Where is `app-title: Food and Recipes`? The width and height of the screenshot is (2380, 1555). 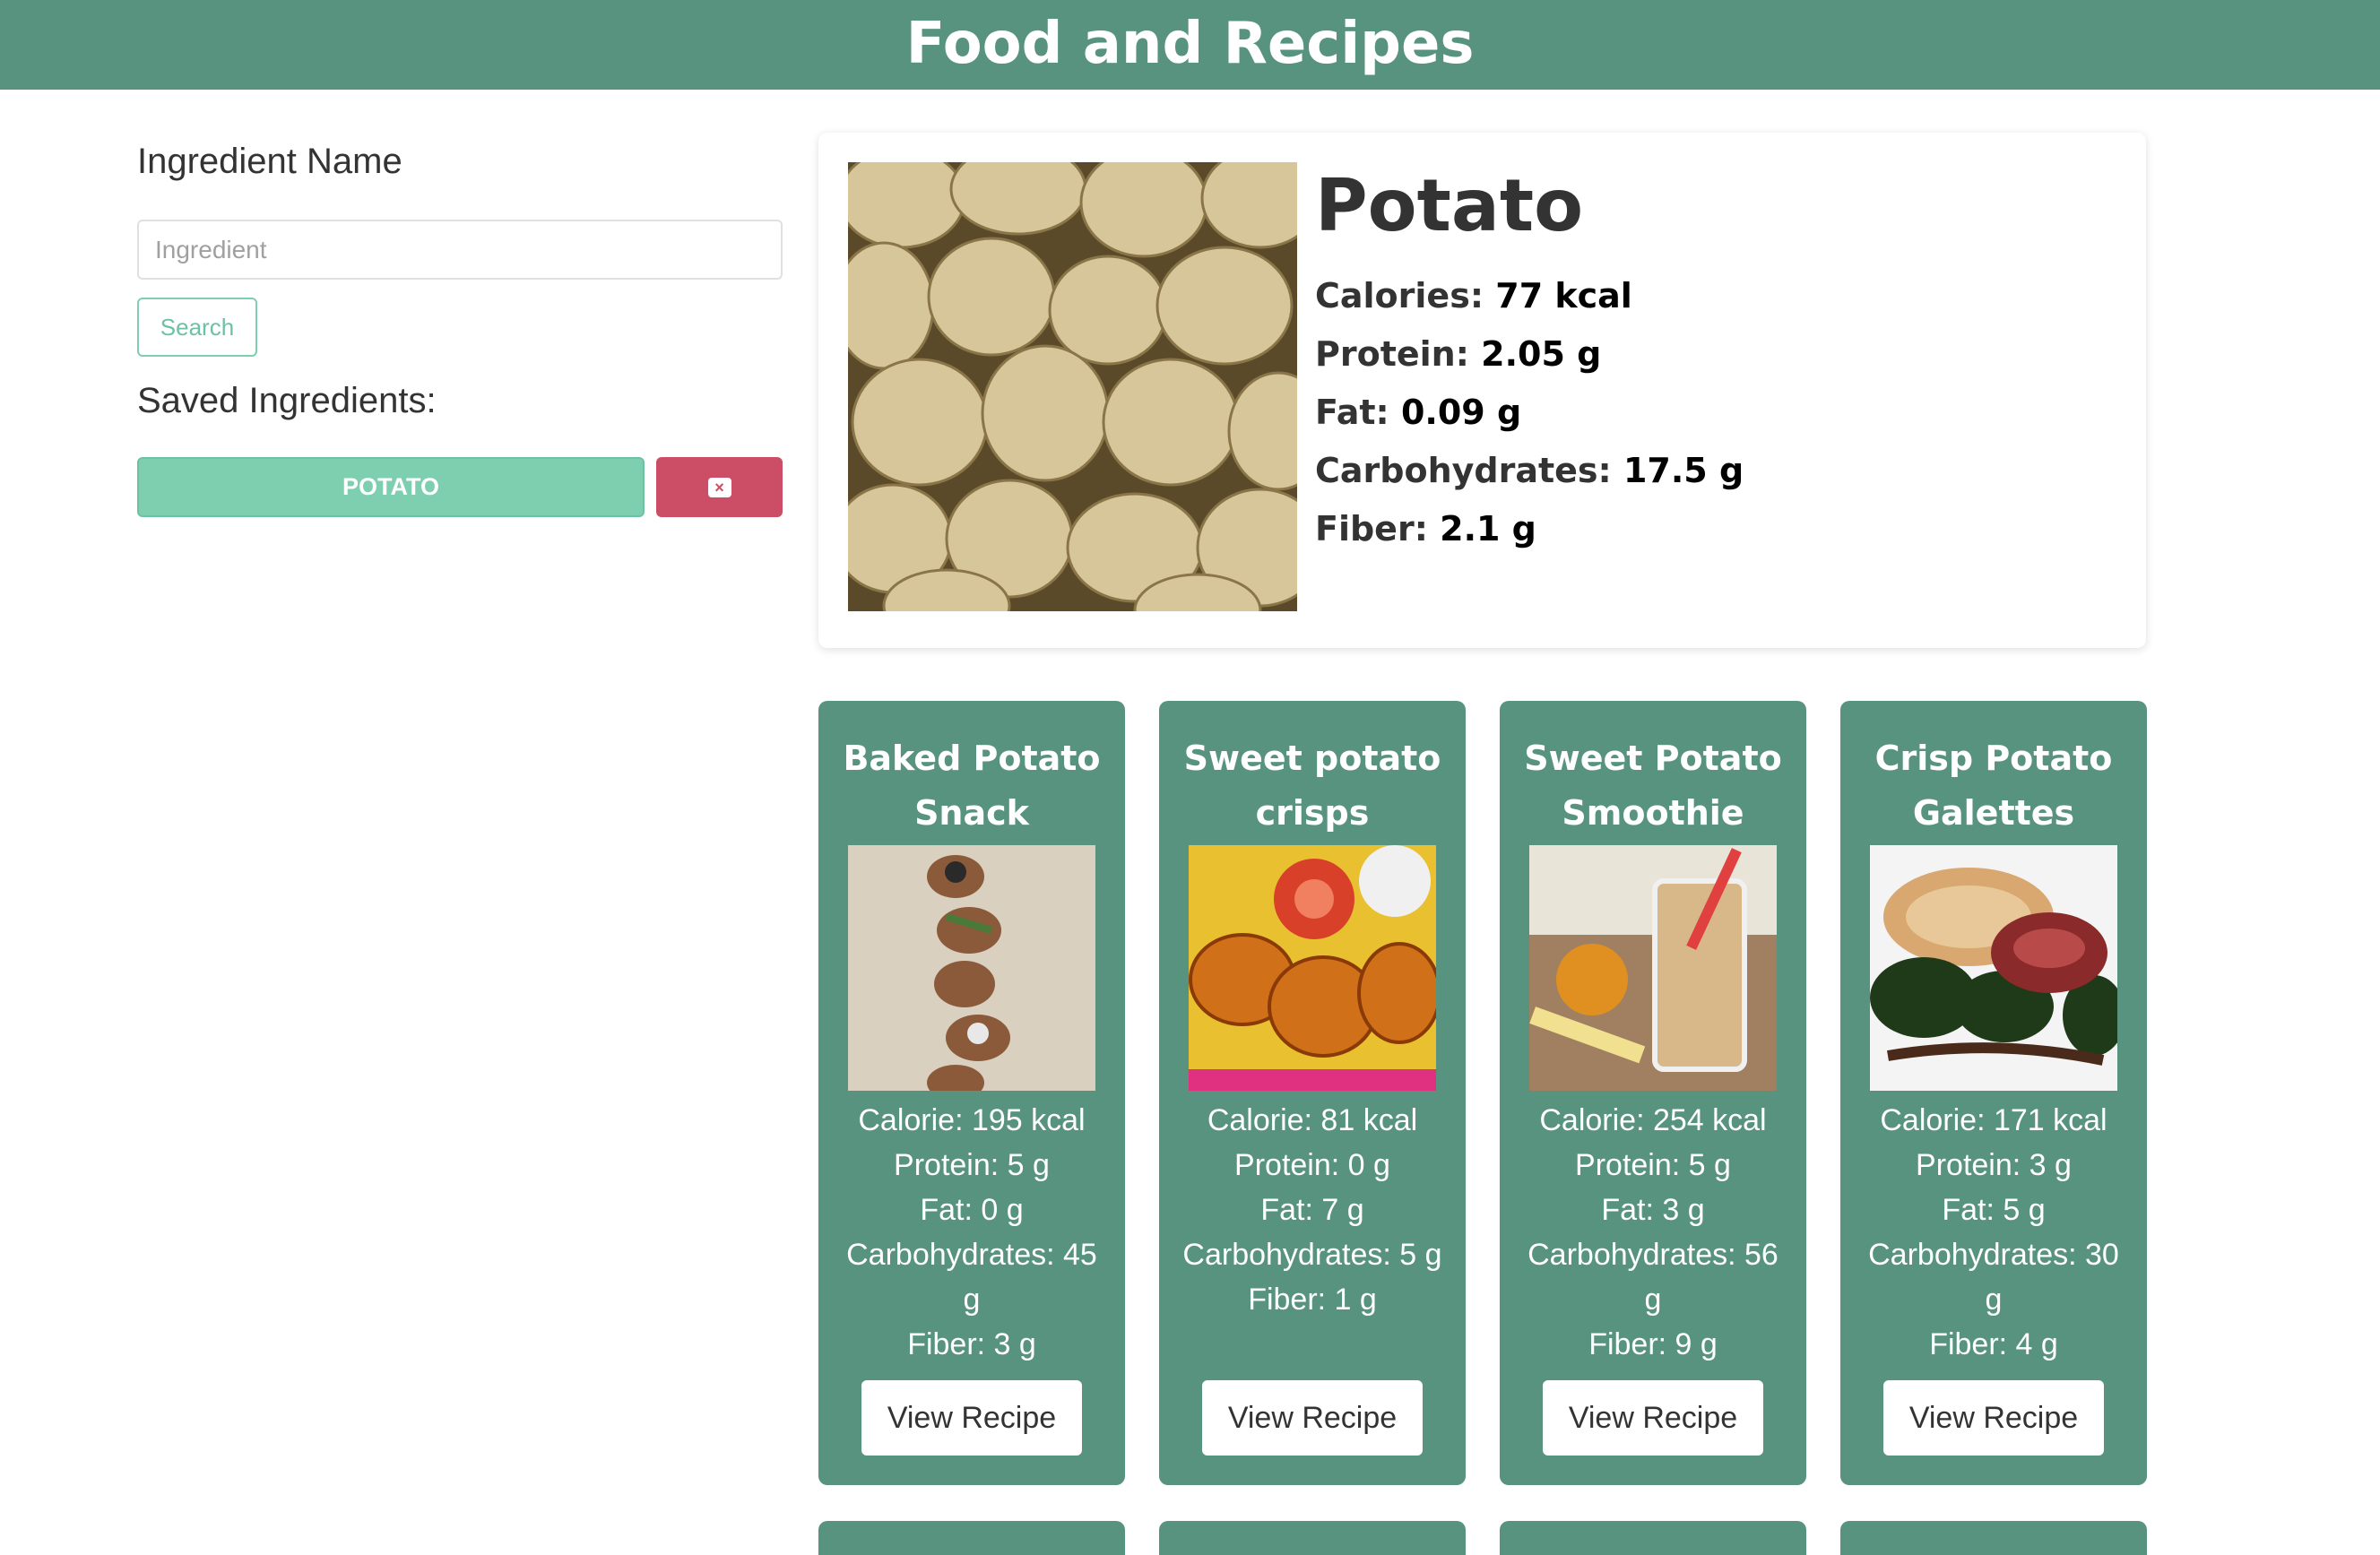 app-title: Food and Recipes is located at coordinates (1190, 44).